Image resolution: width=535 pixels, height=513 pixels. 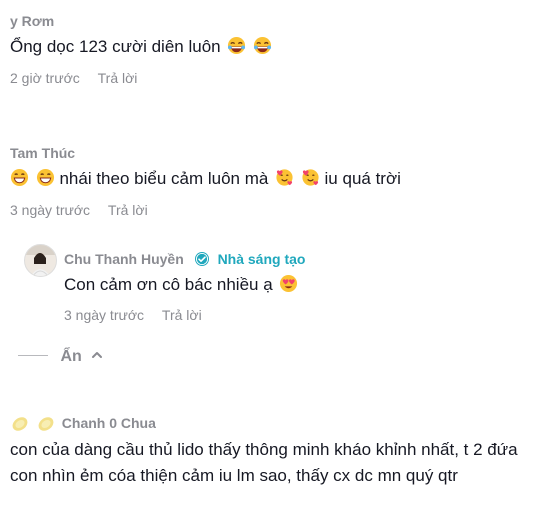 I want to click on comment-text: Ổng dọc 123 cười diên luôn, so click(x=141, y=47).